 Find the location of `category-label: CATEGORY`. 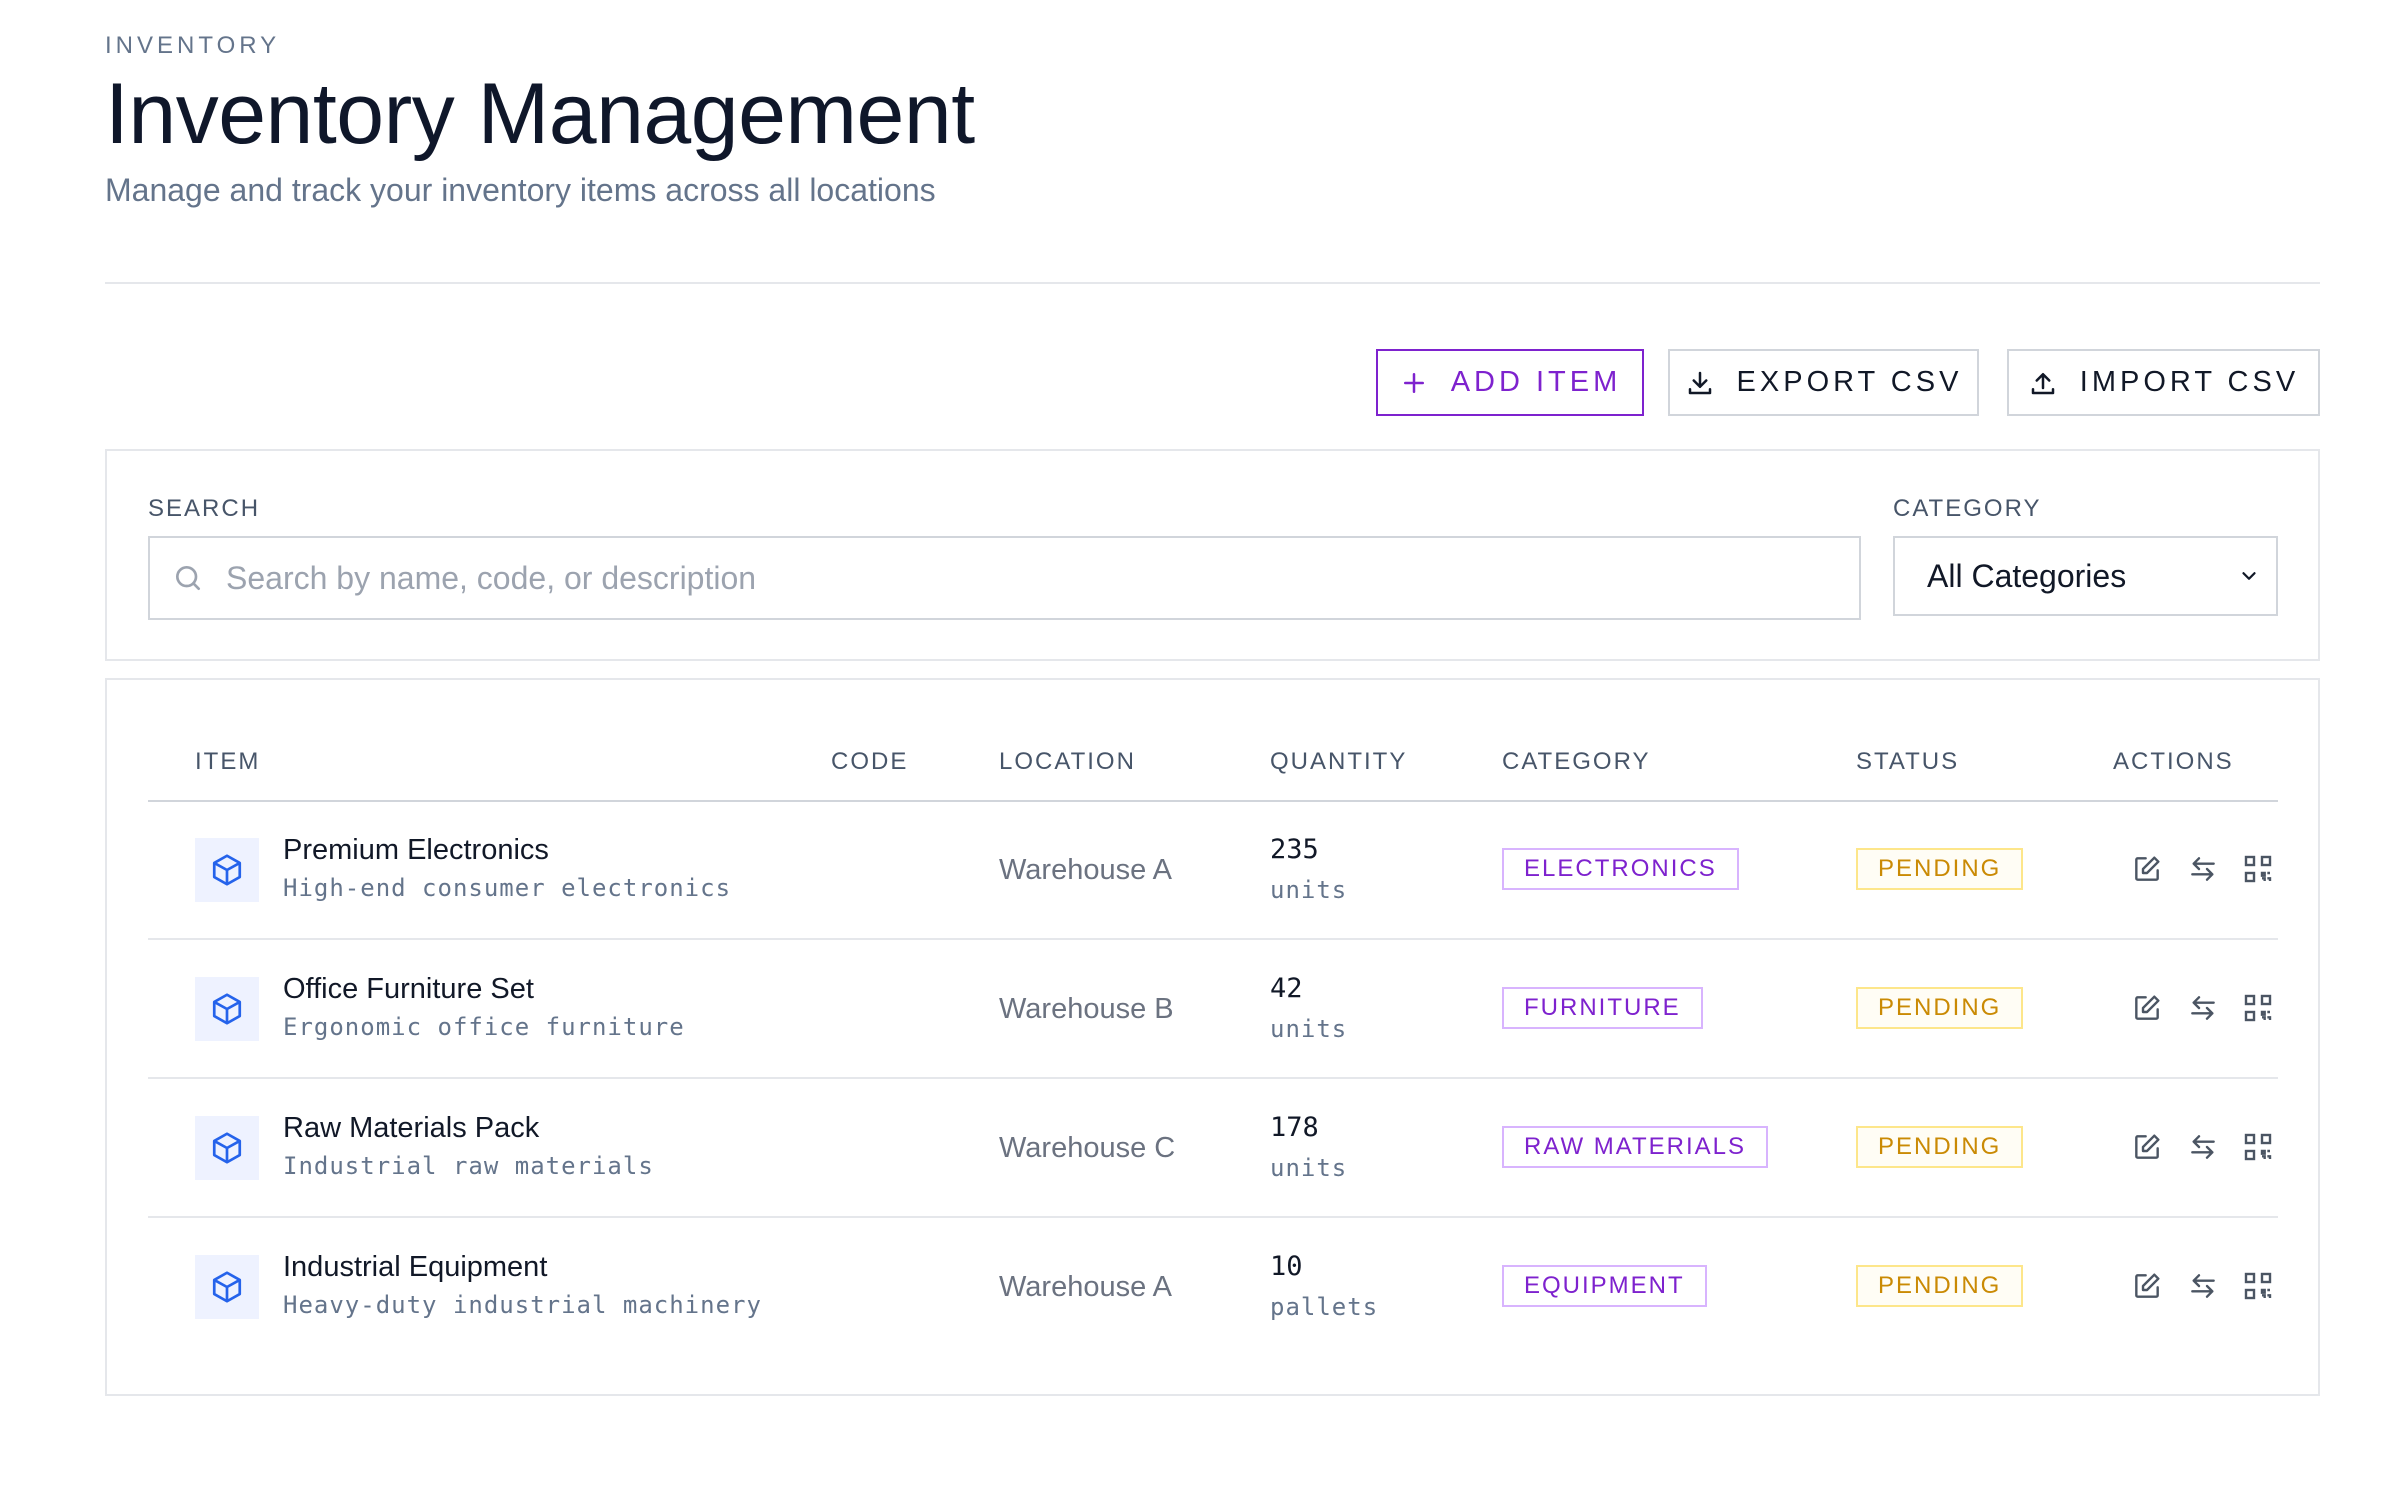

category-label: CATEGORY is located at coordinates (1967, 508).